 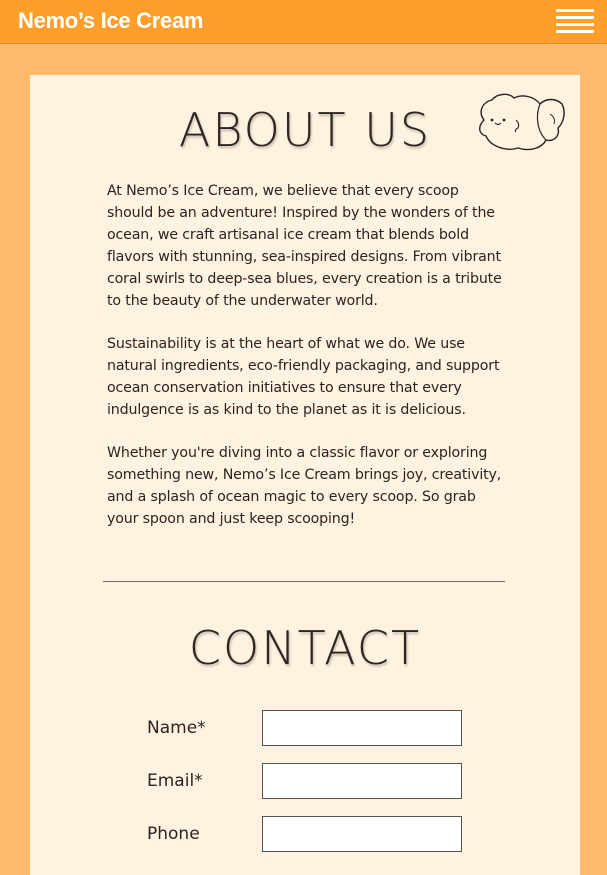 I want to click on contact-heading: CONTACT, so click(x=305, y=648).